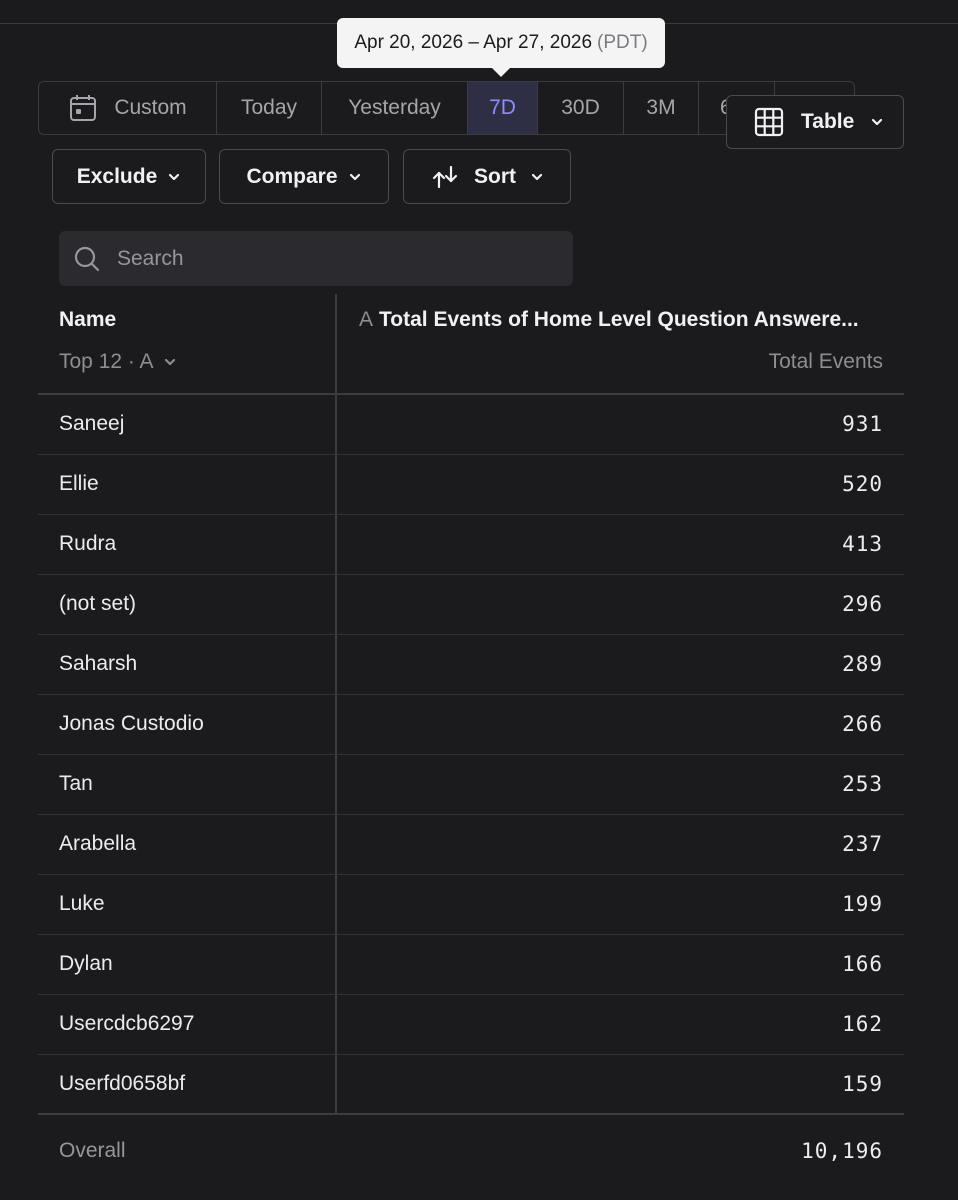 Image resolution: width=958 pixels, height=1200 pixels. I want to click on table-row: Saneej 931, so click(471, 425).